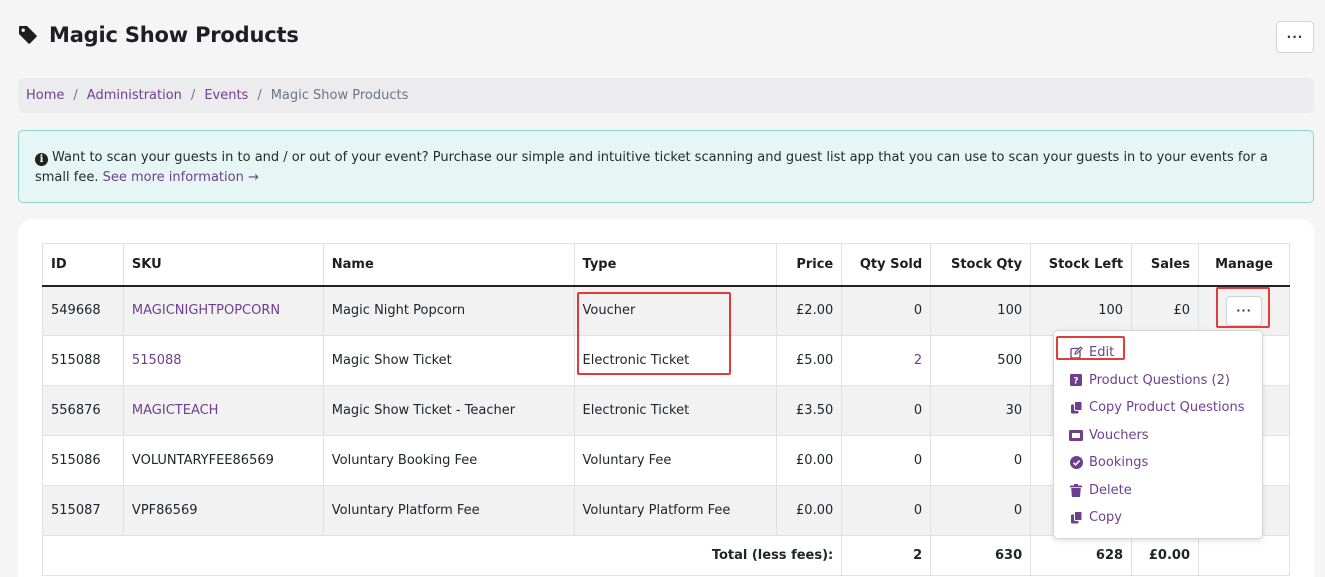 The height and width of the screenshot is (577, 1325). I want to click on menu-item-delete: Delete, so click(1158, 491).